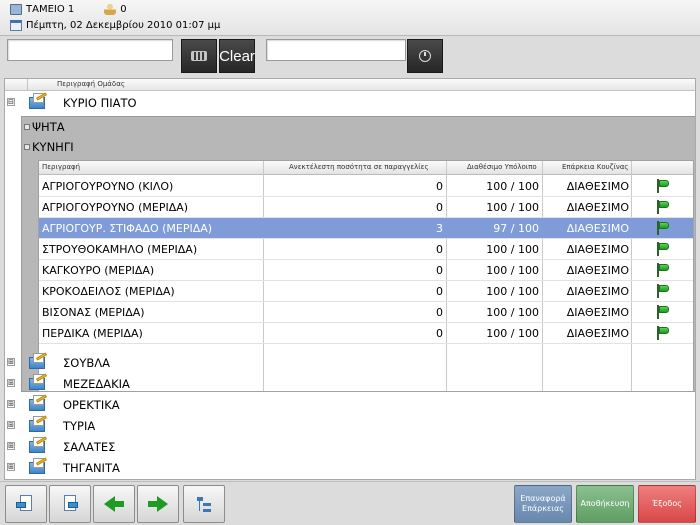  What do you see at coordinates (350, 467) in the screenshot?
I see `group-row: ⊞ ΤΗΓΑΝΙΤΑ` at bounding box center [350, 467].